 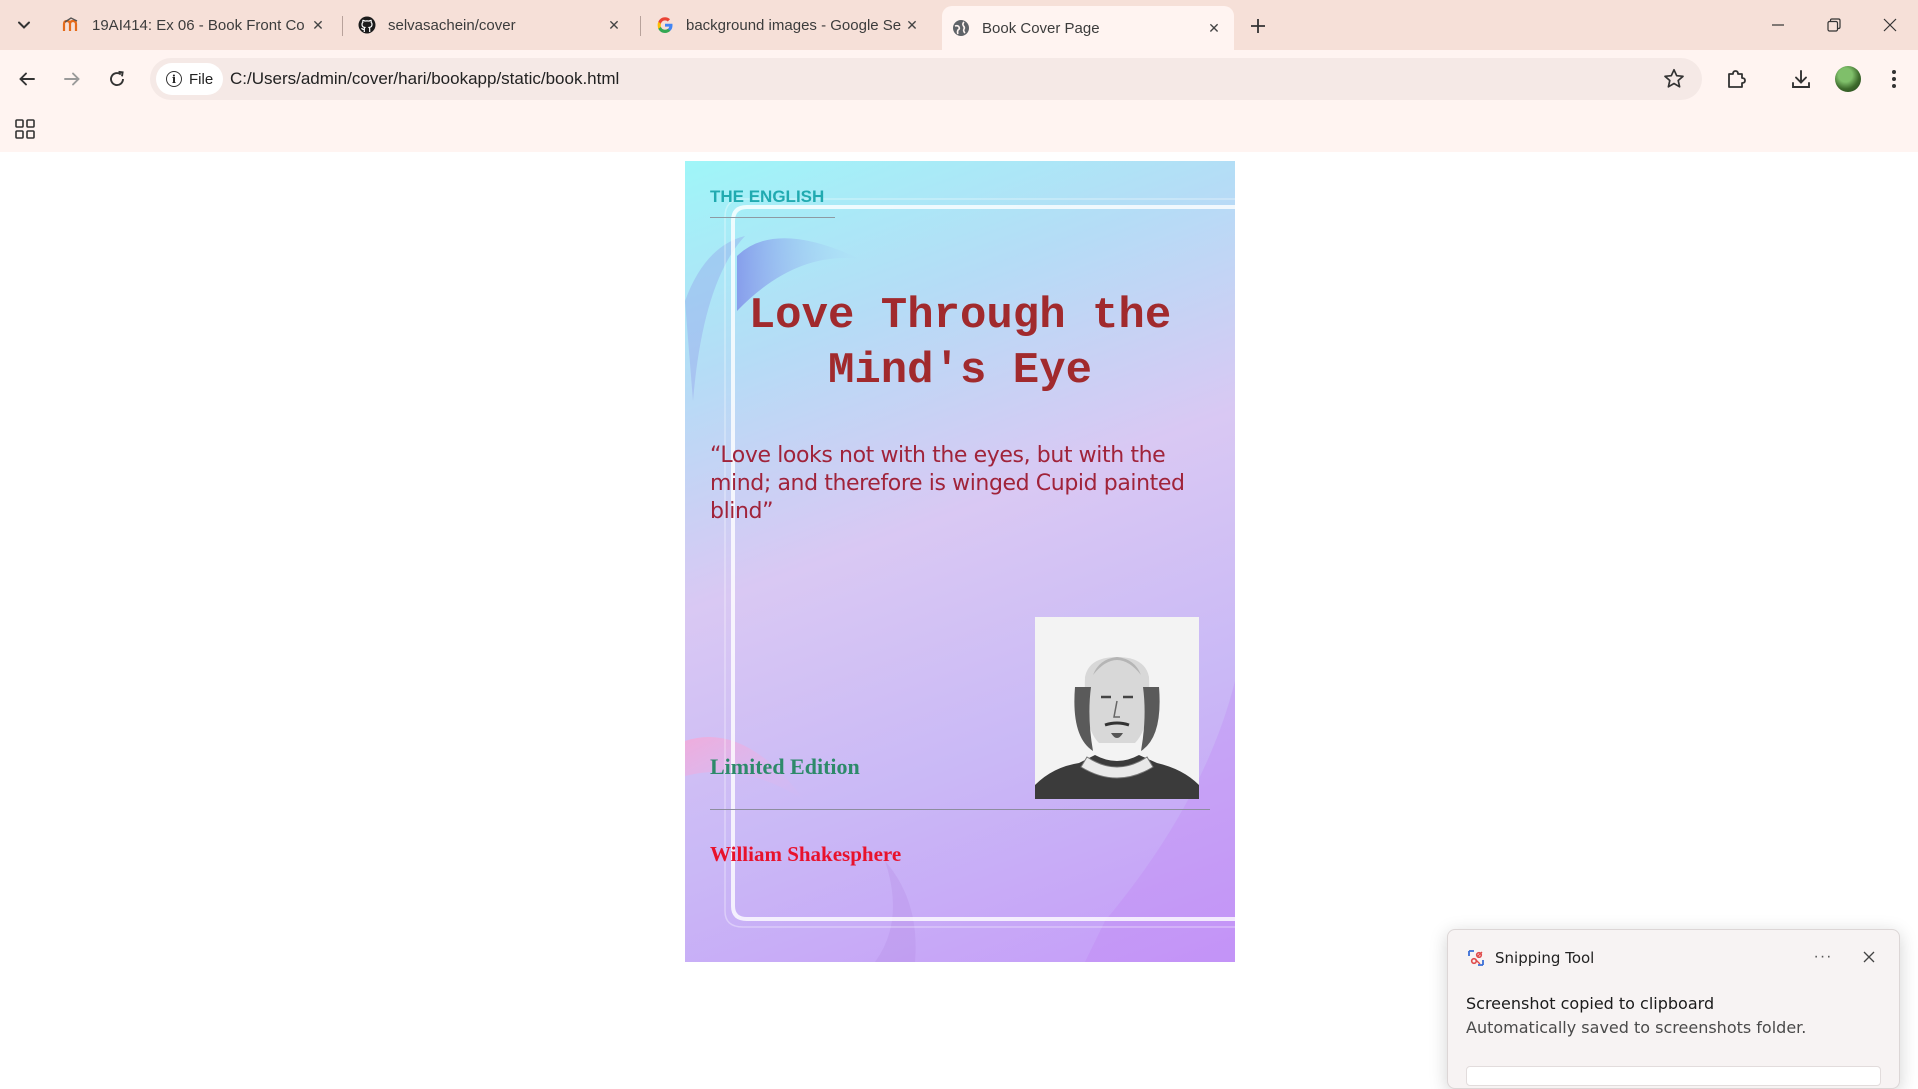 What do you see at coordinates (1590, 1003) in the screenshot?
I see `notification-heading: Screenshot copied to clipboard` at bounding box center [1590, 1003].